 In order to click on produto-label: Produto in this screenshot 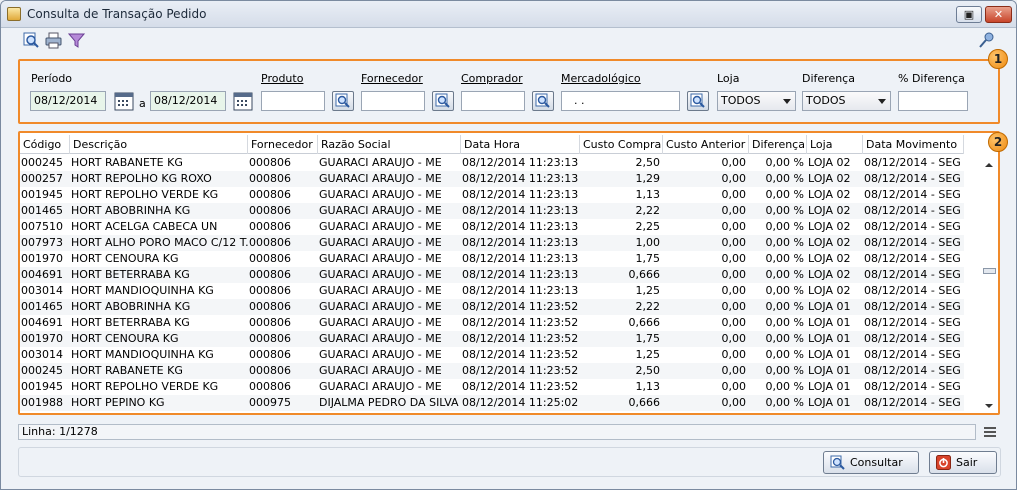, I will do `click(282, 78)`.